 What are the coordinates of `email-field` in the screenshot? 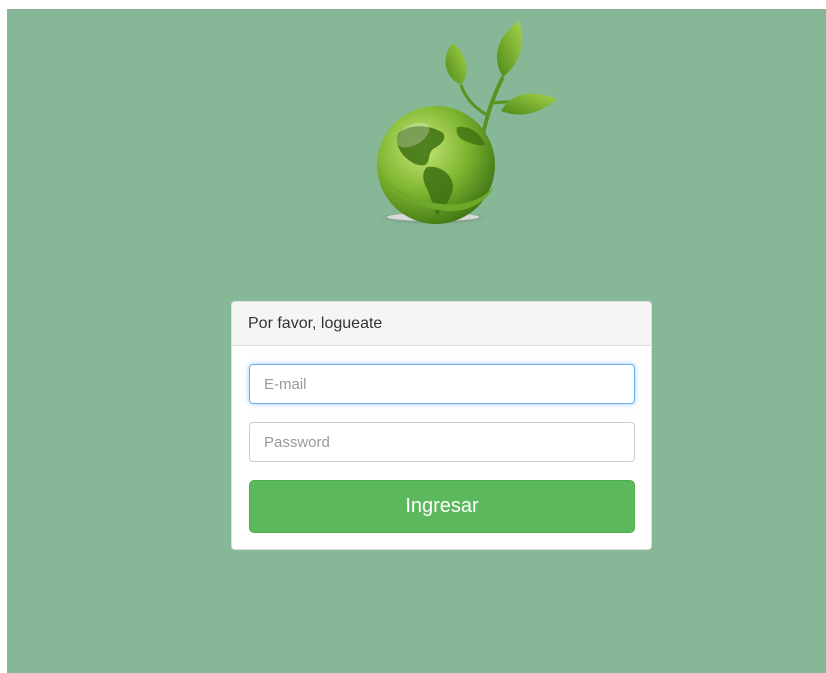 It's located at (442, 384).